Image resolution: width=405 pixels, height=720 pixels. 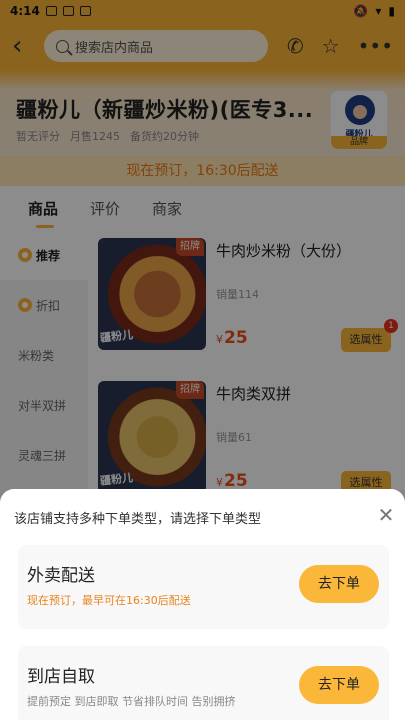 What do you see at coordinates (61, 677) in the screenshot?
I see `option-title: 到店自取` at bounding box center [61, 677].